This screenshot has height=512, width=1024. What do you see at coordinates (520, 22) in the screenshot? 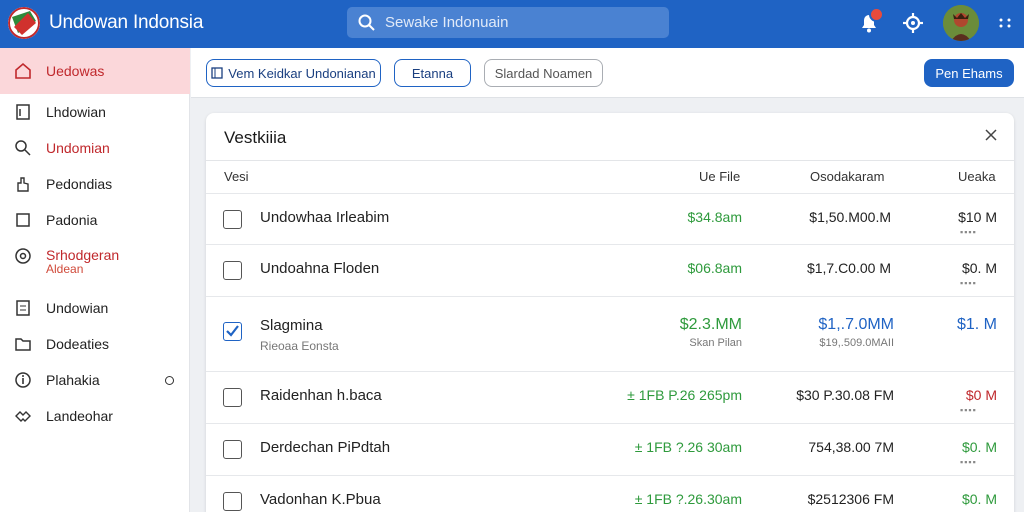
I see `search-input` at bounding box center [520, 22].